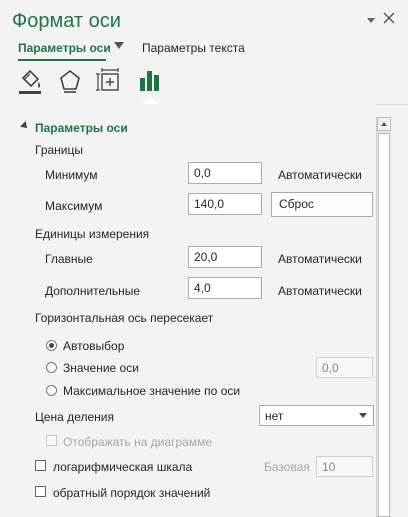 This screenshot has width=408, height=517. What do you see at coordinates (344, 367) in the screenshot?
I see `axis-value-input: 0,0` at bounding box center [344, 367].